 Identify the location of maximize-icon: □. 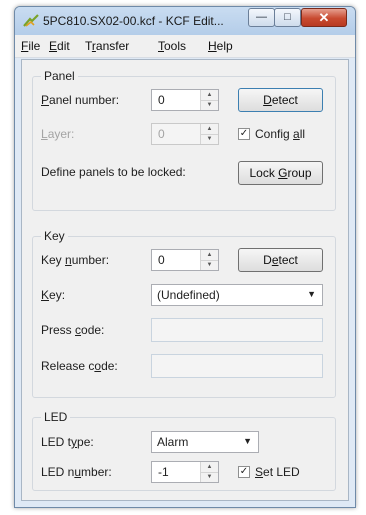
(287, 17).